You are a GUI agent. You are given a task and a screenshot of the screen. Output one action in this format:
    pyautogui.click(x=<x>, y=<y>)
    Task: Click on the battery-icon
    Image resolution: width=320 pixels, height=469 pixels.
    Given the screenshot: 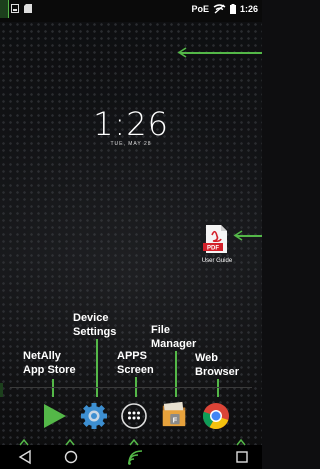 What is the action you would take?
    pyautogui.click(x=232, y=9)
    